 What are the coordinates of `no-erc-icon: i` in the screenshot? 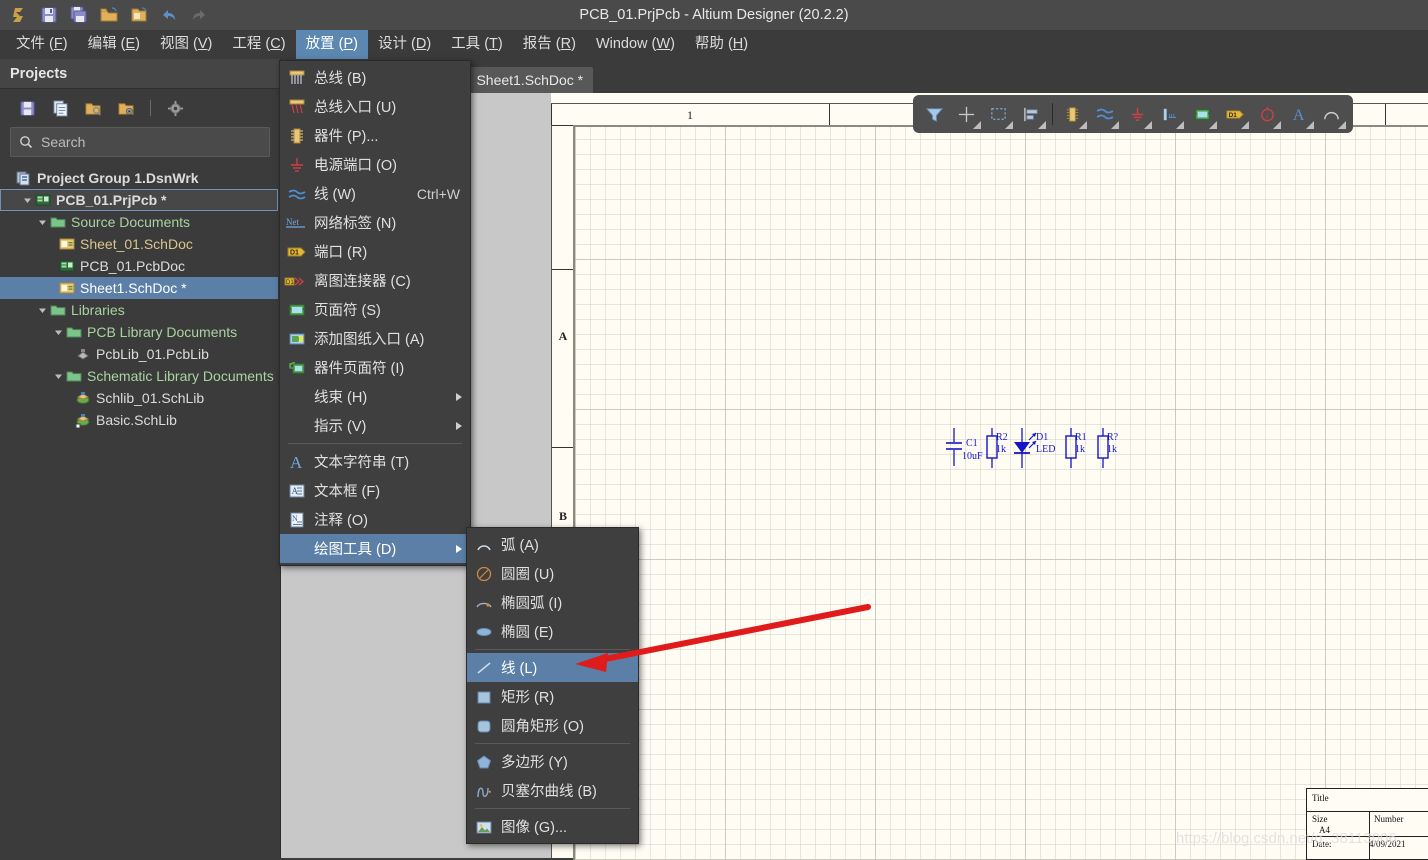 It's located at (1267, 114).